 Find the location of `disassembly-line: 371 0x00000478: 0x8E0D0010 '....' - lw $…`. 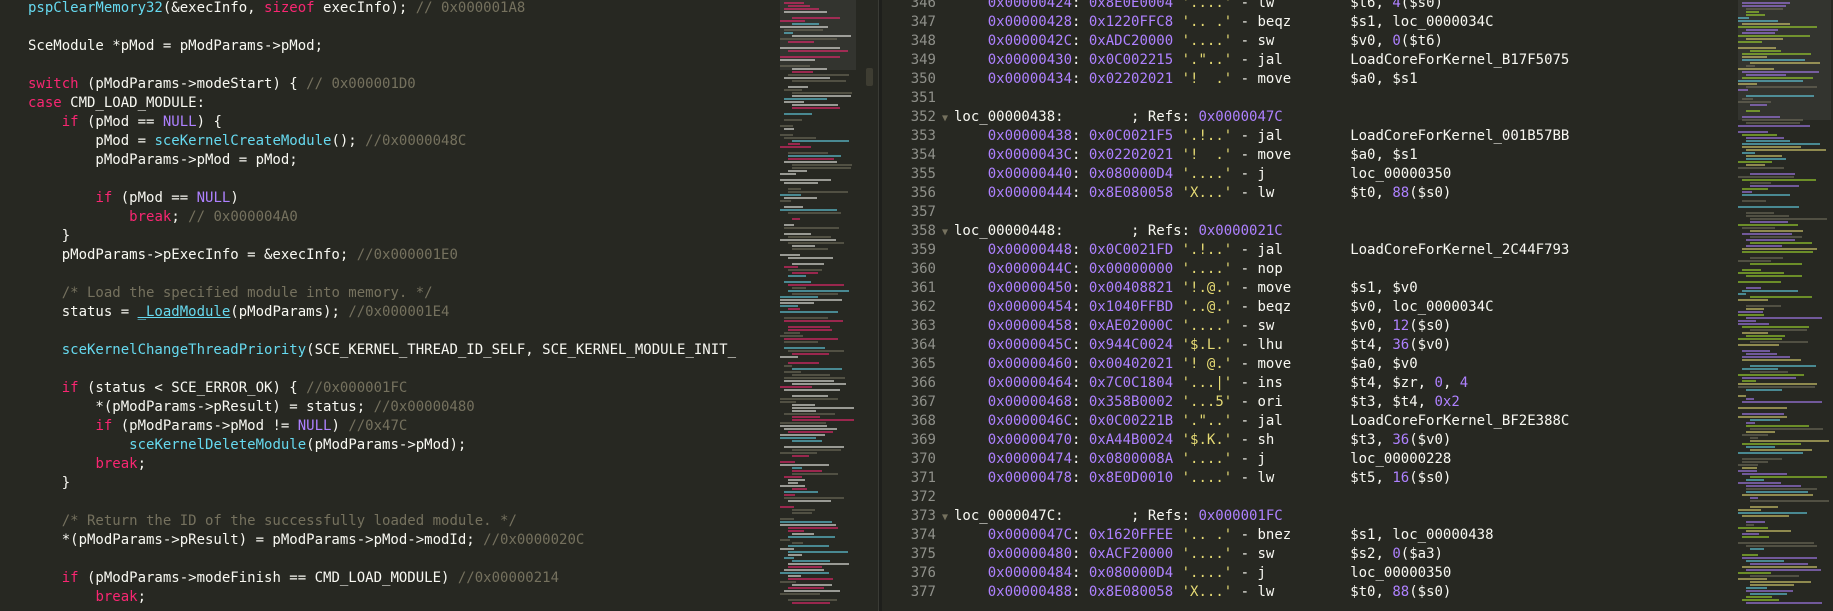

disassembly-line: 371 0x00000478: 0x8E0D0010 '....' - lw $… is located at coordinates (1312, 478).